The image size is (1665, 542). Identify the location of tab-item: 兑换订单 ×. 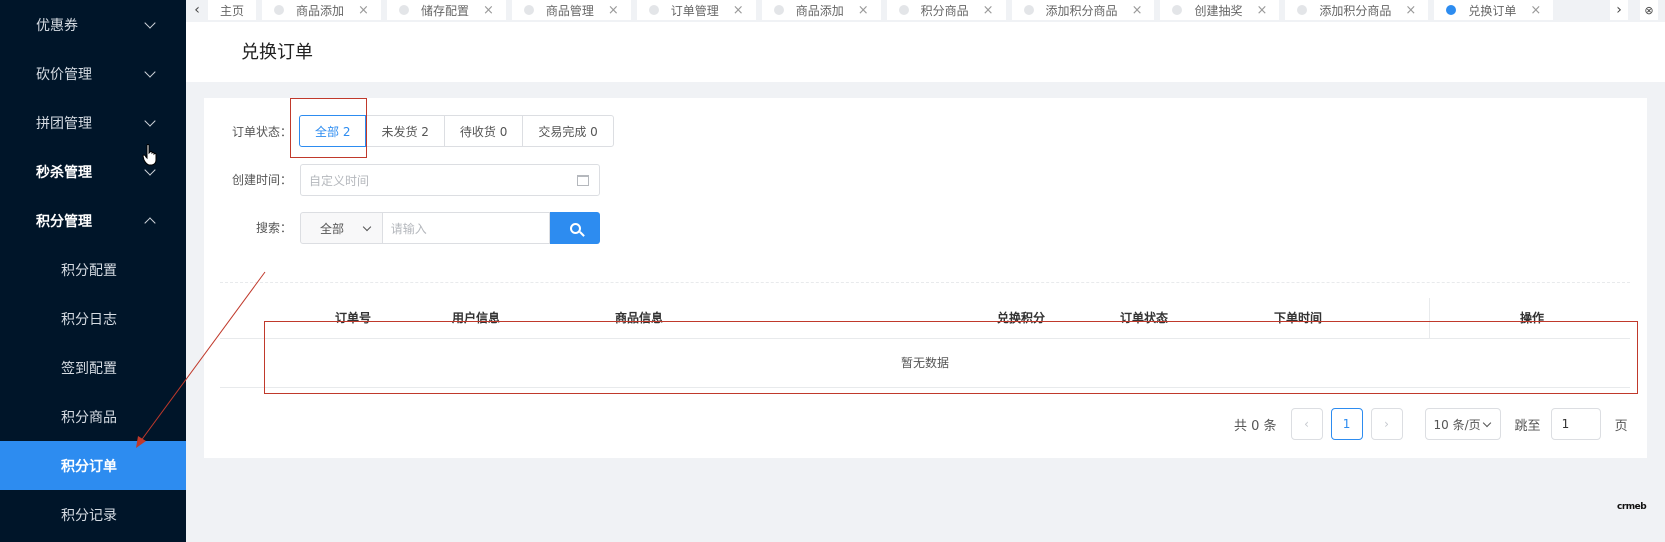
(1494, 10).